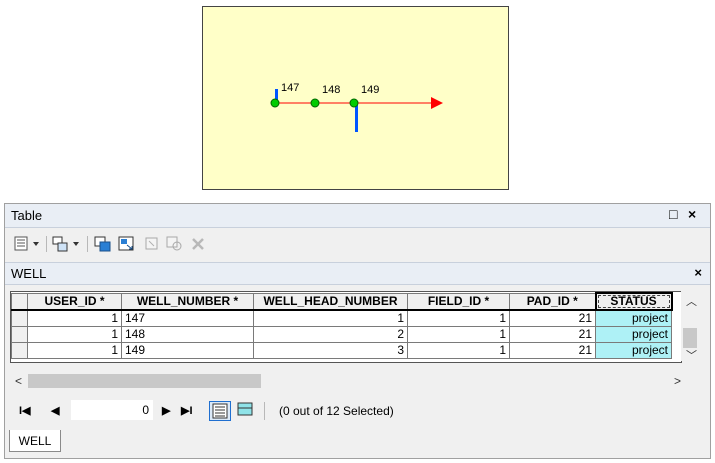 The width and height of the screenshot is (715, 463). Describe the element at coordinates (336, 411) in the screenshot. I see `selection-count-text: (0 out of 12 Selected)` at that location.